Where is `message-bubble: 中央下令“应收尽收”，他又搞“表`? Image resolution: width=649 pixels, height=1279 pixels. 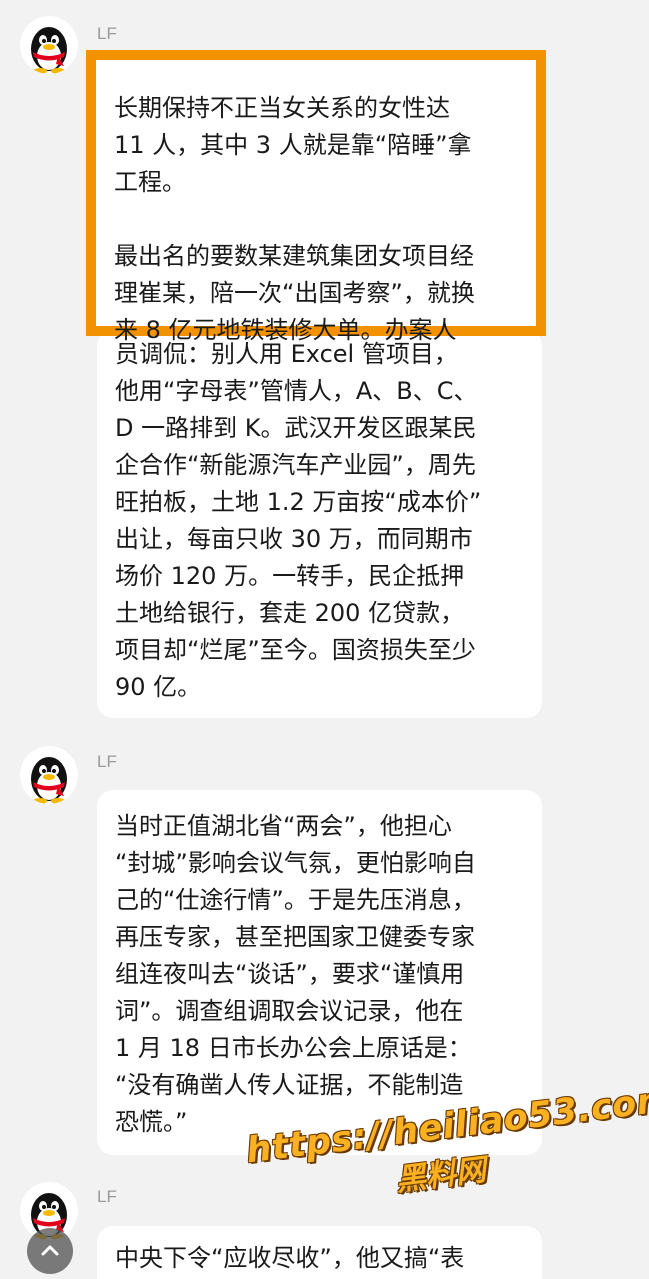 message-bubble: 中央下令“应收尽收”，他又搞“表 is located at coordinates (319, 1252).